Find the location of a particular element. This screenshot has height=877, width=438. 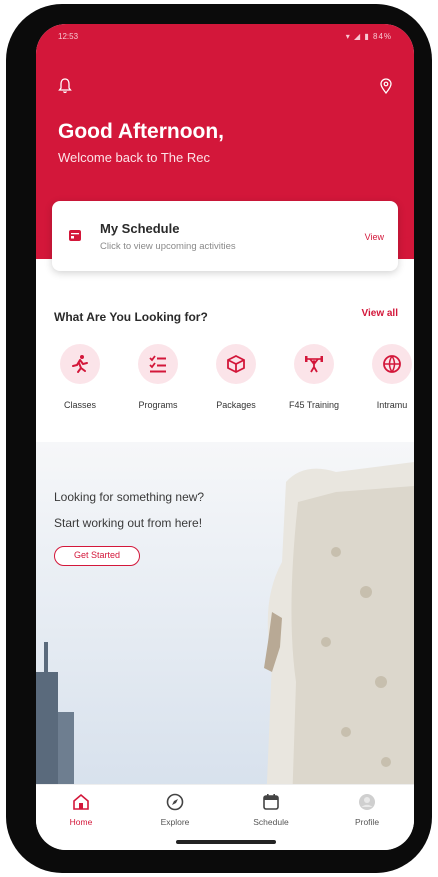

tab-label: Profile is located at coordinates (367, 822).